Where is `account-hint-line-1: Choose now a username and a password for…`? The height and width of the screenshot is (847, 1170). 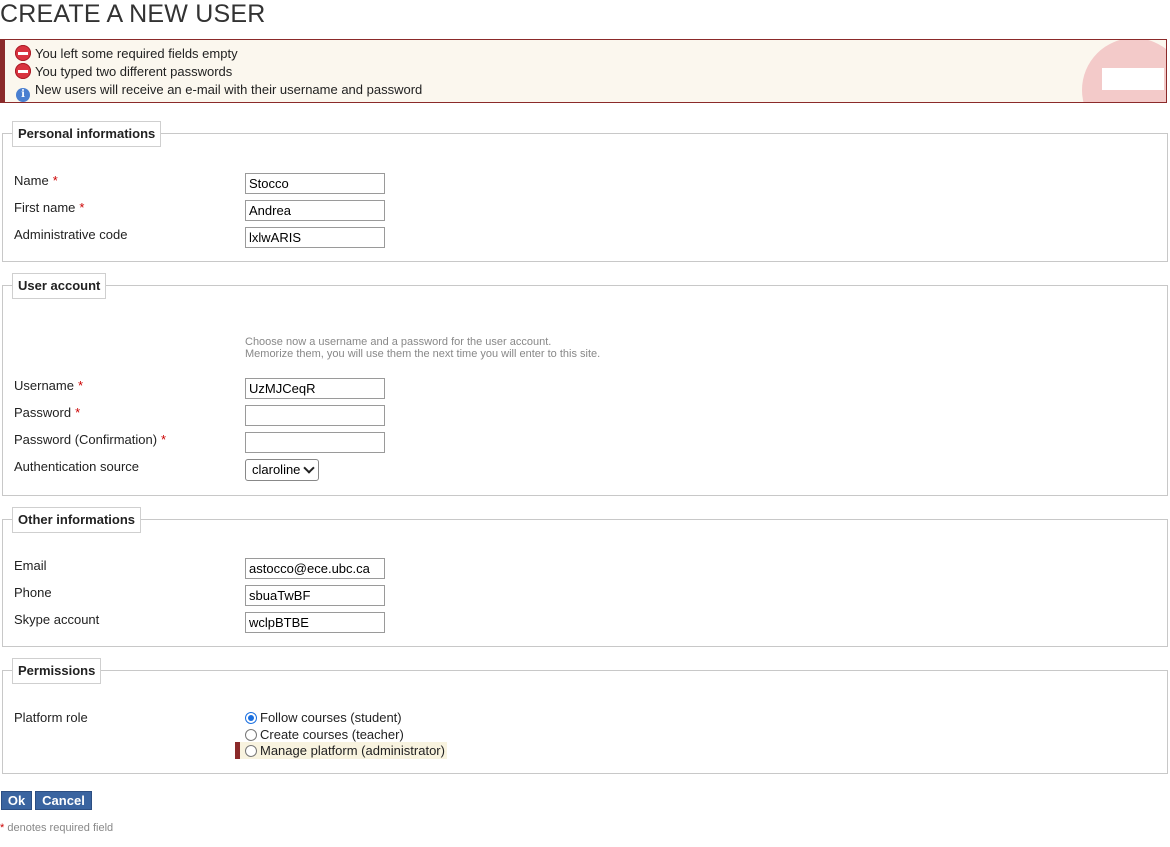
account-hint-line-1: Choose now a username and a password for… is located at coordinates (398, 342).